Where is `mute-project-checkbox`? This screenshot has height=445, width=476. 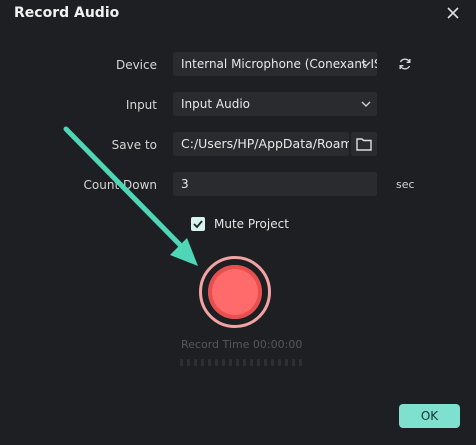
mute-project-checkbox is located at coordinates (198, 224).